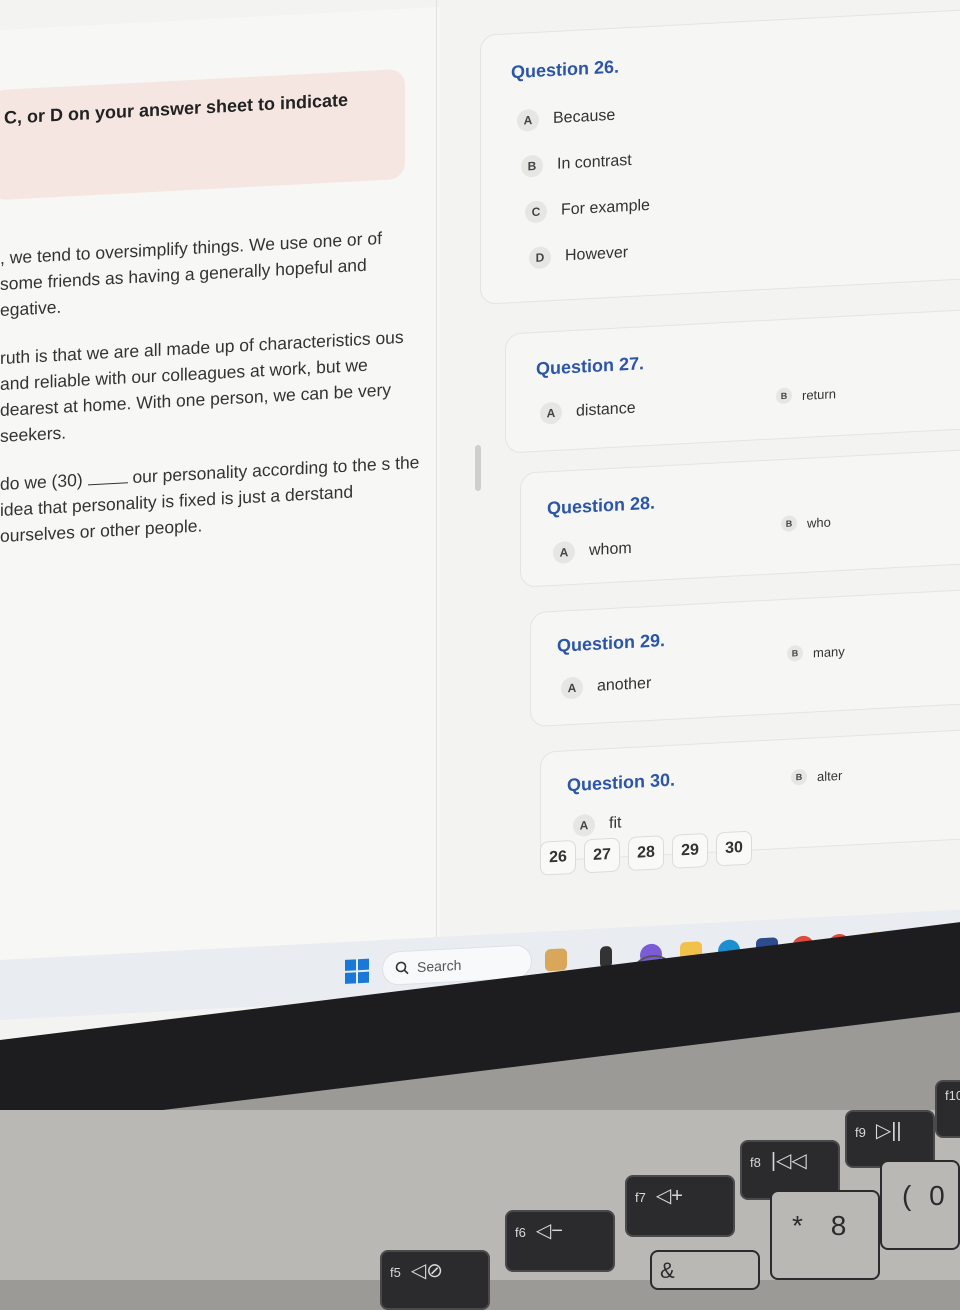  What do you see at coordinates (439, 966) in the screenshot?
I see `search-label: Search` at bounding box center [439, 966].